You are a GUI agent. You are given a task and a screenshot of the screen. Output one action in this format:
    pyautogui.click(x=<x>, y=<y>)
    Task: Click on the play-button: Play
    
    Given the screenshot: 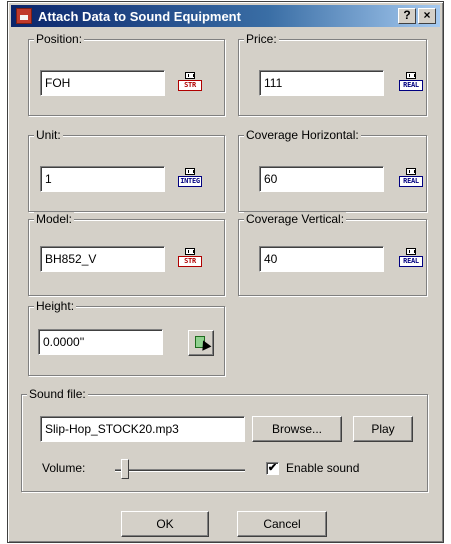 What is the action you would take?
    pyautogui.click(x=383, y=429)
    